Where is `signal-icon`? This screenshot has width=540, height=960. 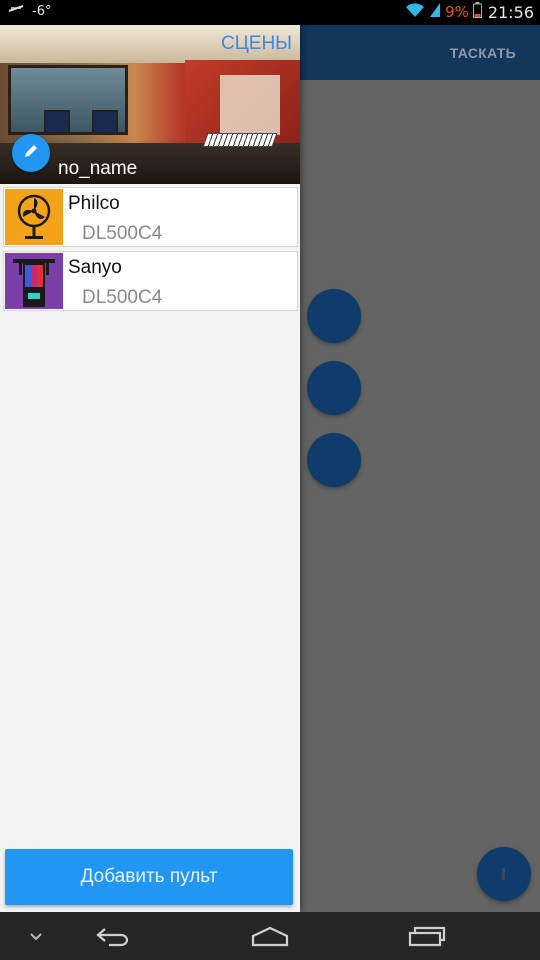
signal-icon is located at coordinates (435, 12).